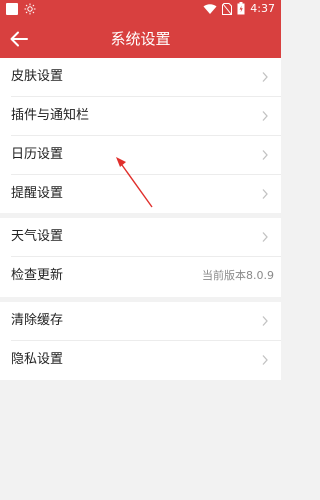 The image size is (320, 500). I want to click on item-label: 天气设置, so click(37, 236).